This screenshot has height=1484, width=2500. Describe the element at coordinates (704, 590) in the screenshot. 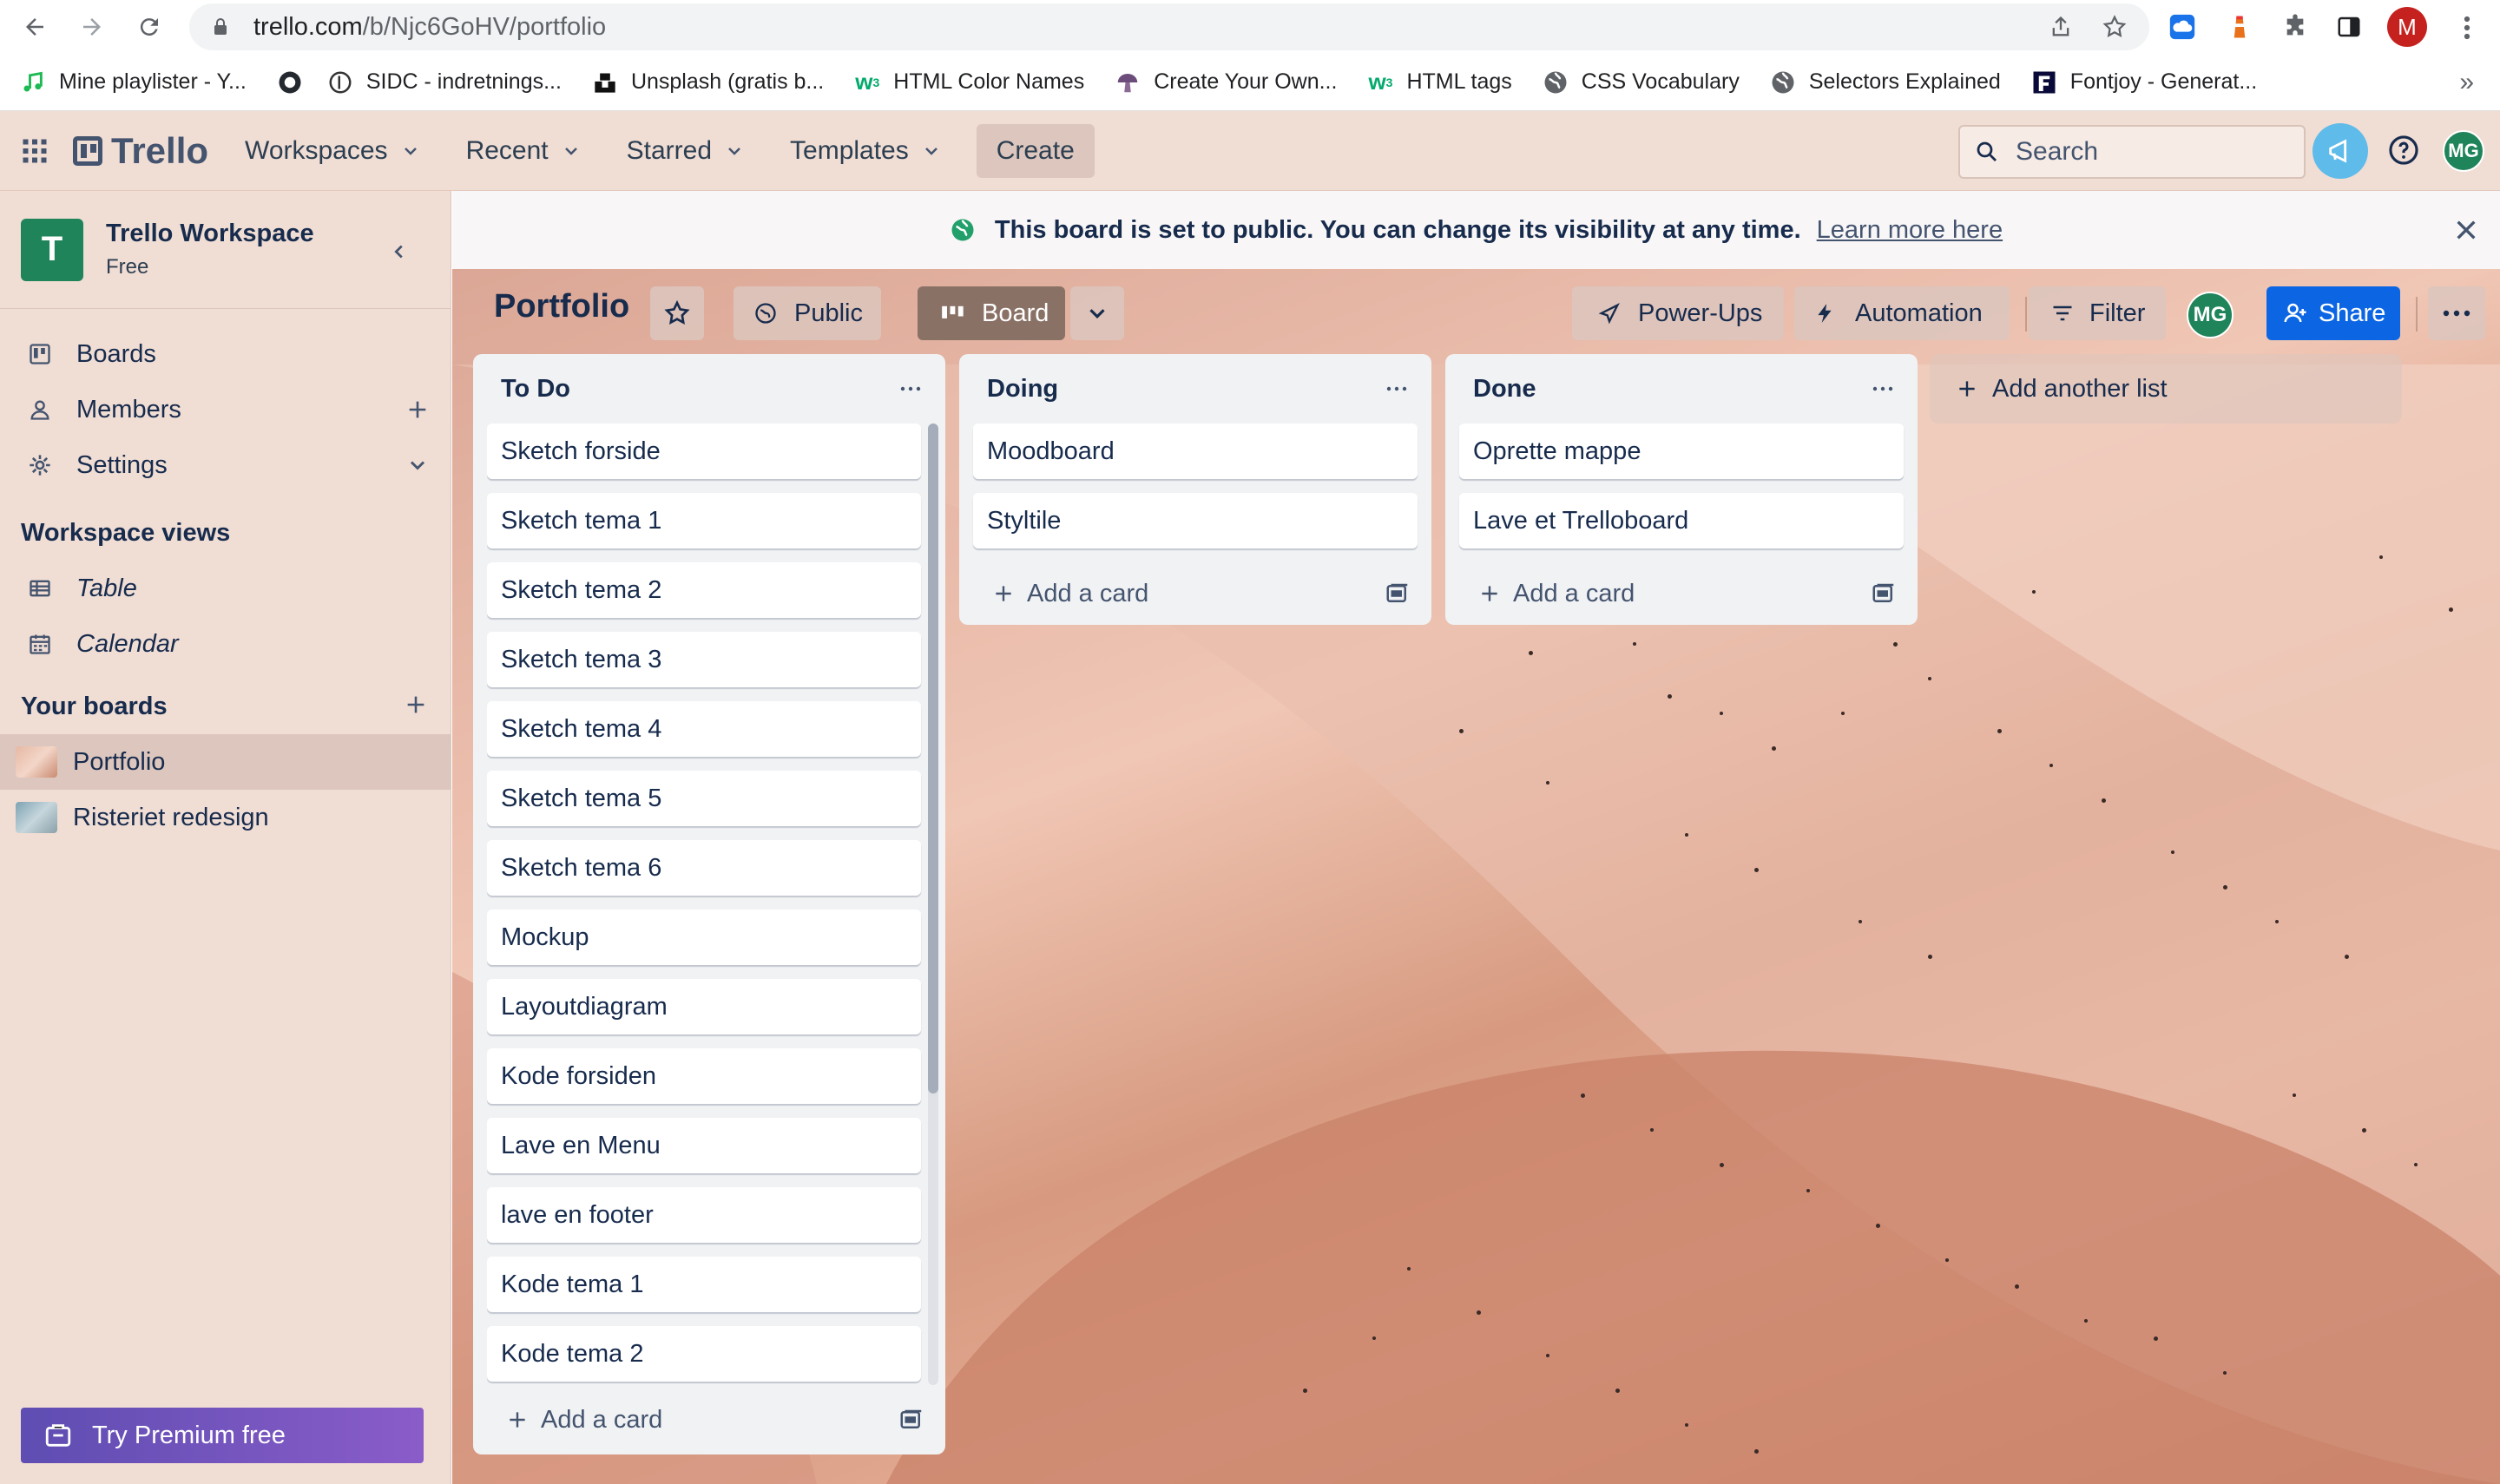

I see `card: Sketch tema 2` at that location.